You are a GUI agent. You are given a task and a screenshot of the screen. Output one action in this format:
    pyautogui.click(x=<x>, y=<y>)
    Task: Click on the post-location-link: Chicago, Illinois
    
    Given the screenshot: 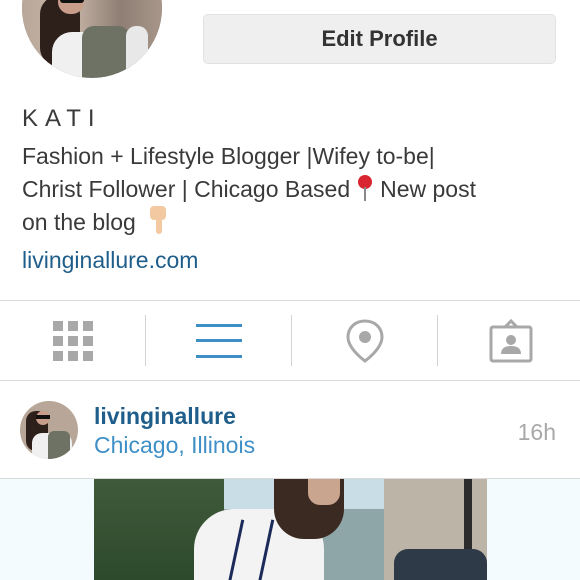 What is the action you would take?
    pyautogui.click(x=174, y=445)
    